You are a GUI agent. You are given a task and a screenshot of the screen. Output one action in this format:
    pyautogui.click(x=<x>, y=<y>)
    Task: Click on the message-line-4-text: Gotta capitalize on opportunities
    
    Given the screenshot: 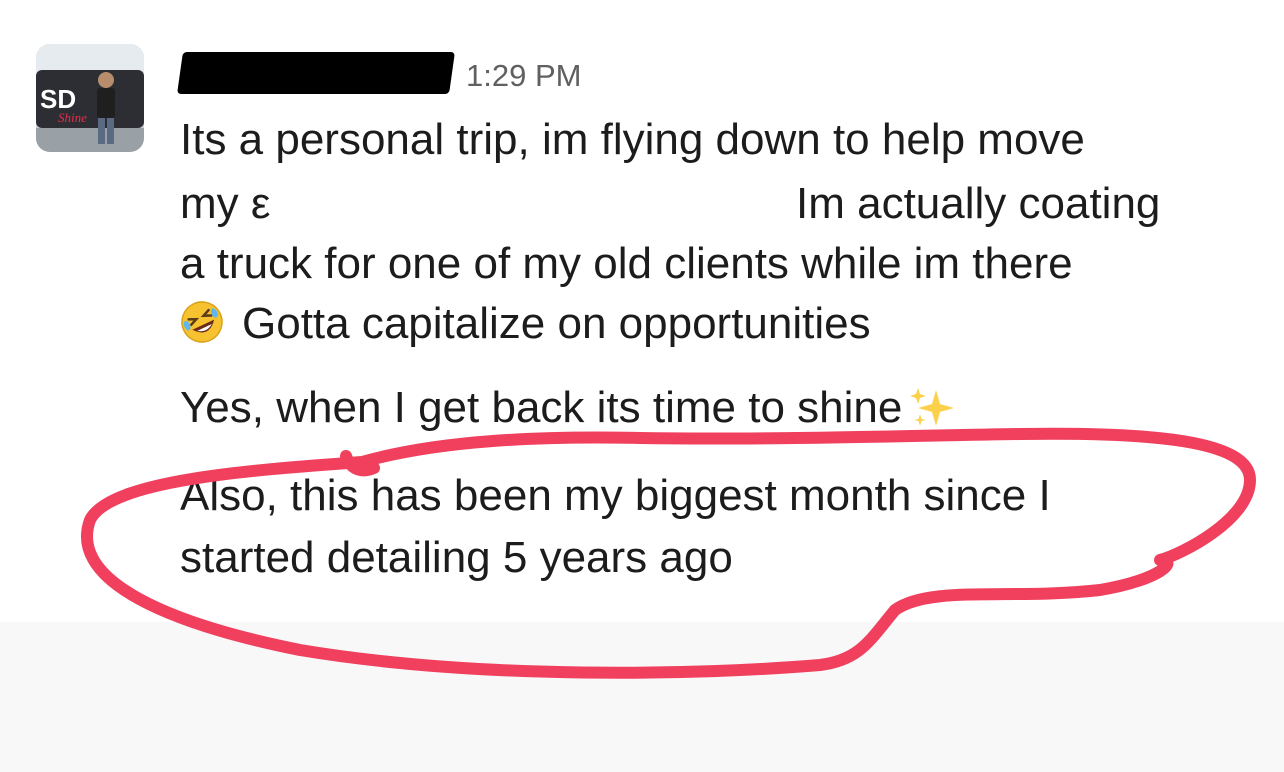 What is the action you would take?
    pyautogui.click(x=556, y=323)
    